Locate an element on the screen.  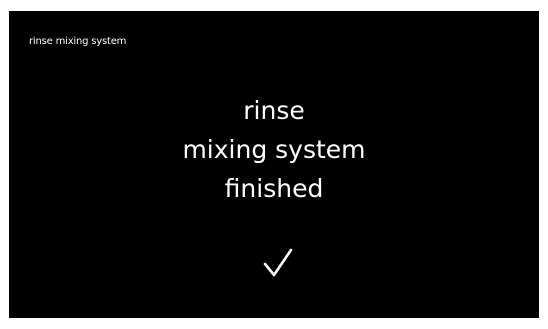
message-line-2: mixing system is located at coordinates (274, 149).